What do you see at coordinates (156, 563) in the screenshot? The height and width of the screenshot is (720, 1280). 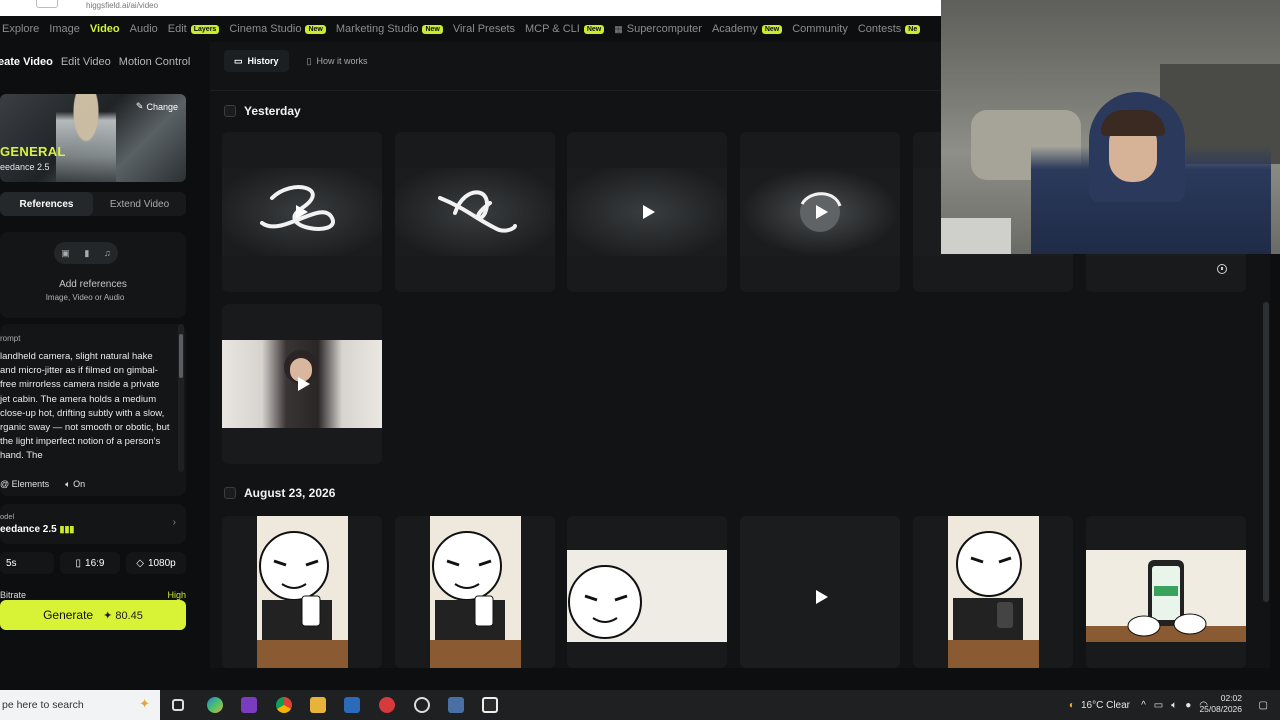 I see `quality-select: ◇ 1080p` at bounding box center [156, 563].